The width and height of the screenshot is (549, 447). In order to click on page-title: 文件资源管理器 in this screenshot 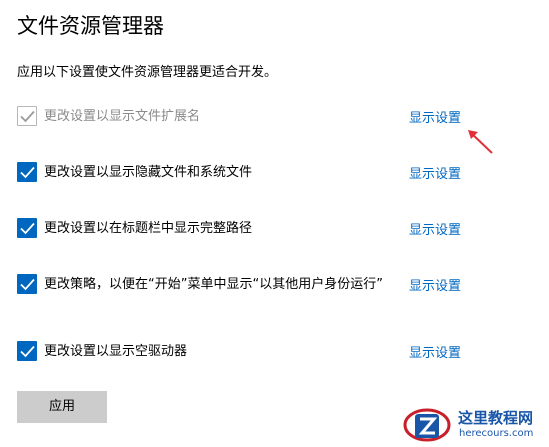, I will do `click(90, 26)`.